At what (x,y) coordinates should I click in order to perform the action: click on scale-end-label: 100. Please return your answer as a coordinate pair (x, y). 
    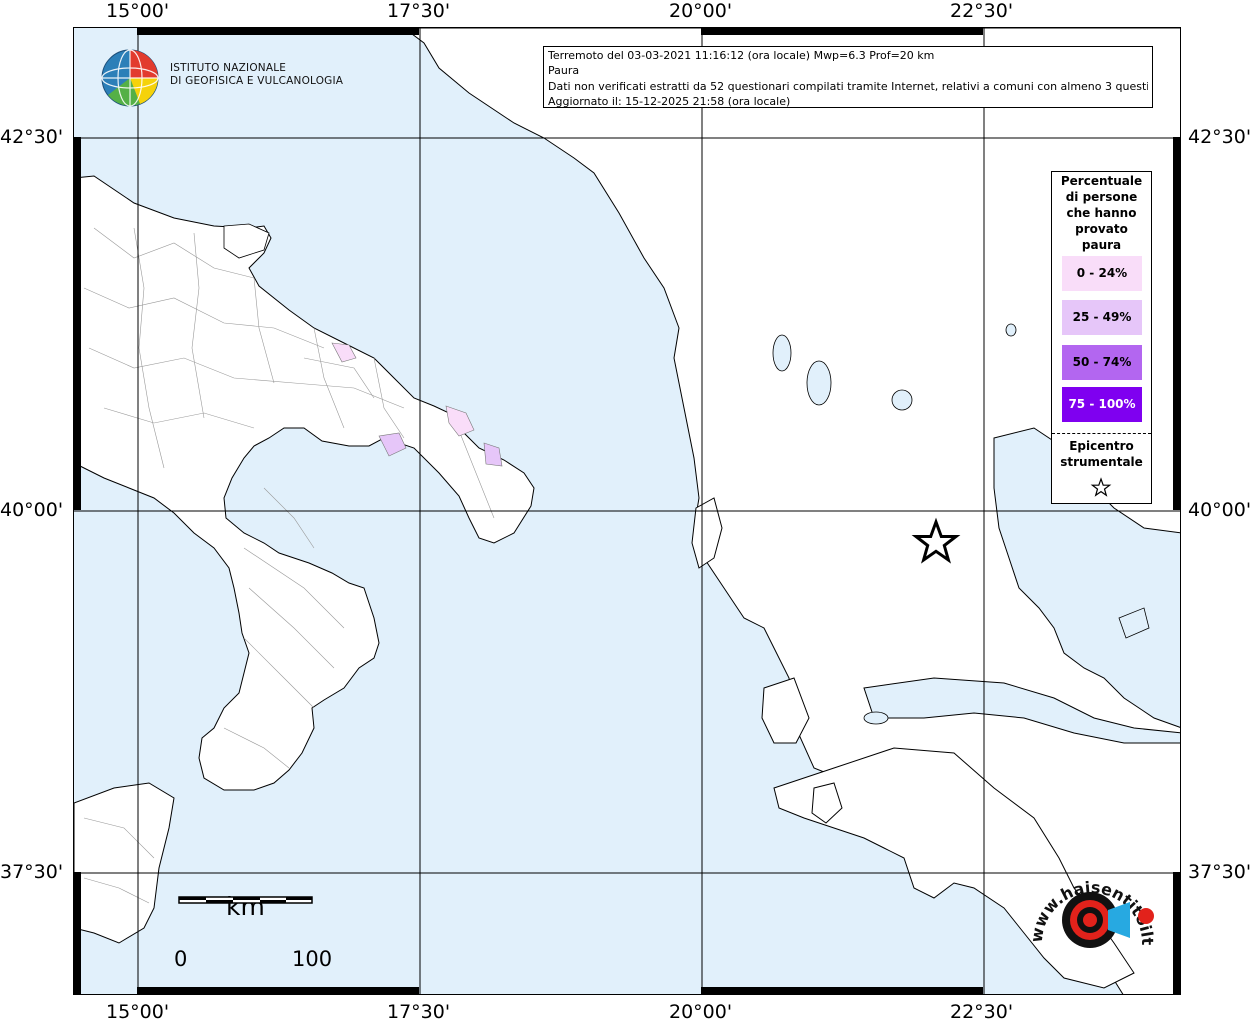
    Looking at the image, I should click on (312, 959).